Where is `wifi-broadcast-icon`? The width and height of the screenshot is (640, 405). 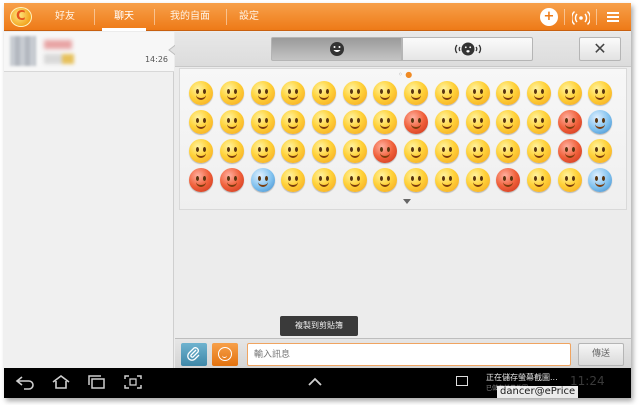 wifi-broadcast-icon is located at coordinates (581, 17).